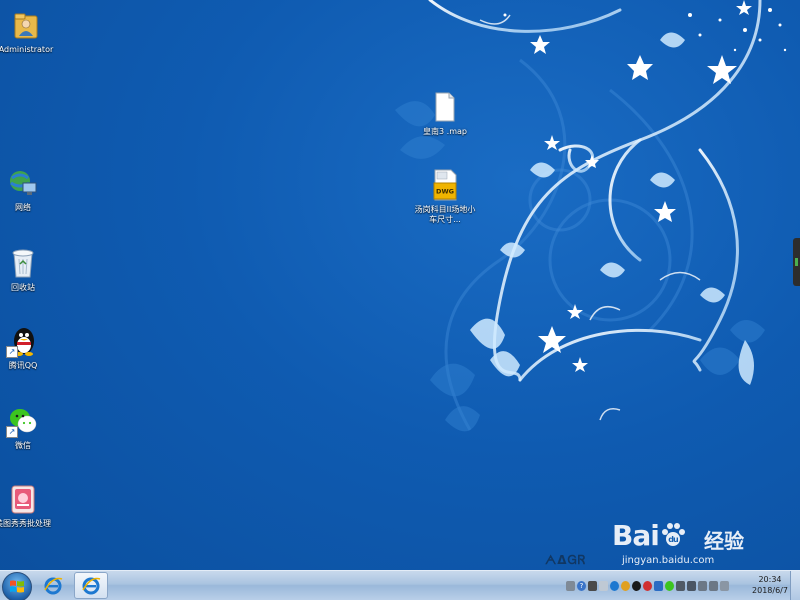 Image resolution: width=800 pixels, height=600 pixels. I want to click on keyboard-icon, so click(570, 586).